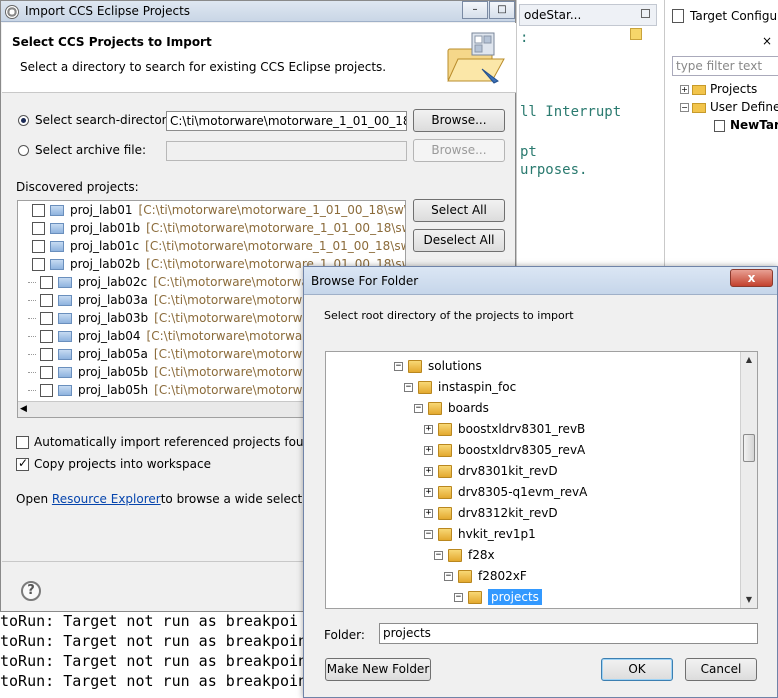 The height and width of the screenshot is (698, 778). I want to click on tree-item-projects: + Projects, so click(718, 89).